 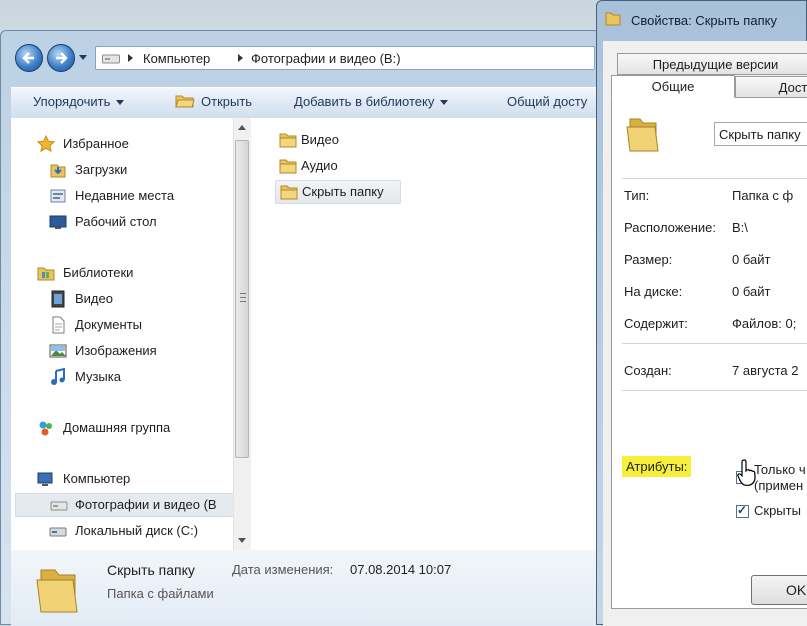 What do you see at coordinates (58, 351) in the screenshot?
I see `pictures-icon` at bounding box center [58, 351].